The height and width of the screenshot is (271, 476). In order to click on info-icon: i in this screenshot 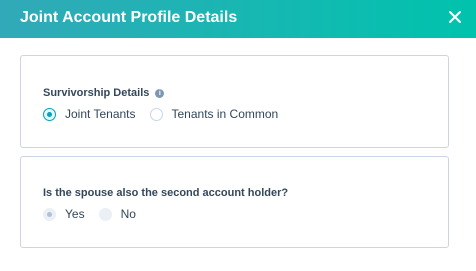, I will do `click(160, 93)`.